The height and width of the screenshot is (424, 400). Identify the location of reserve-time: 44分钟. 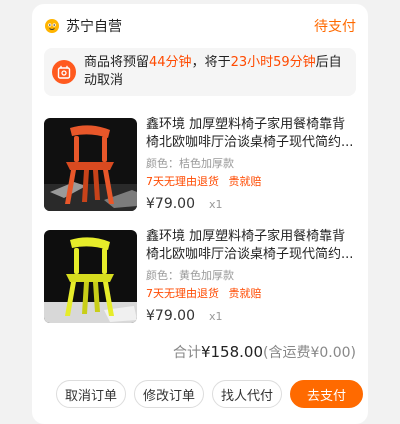
(170, 62).